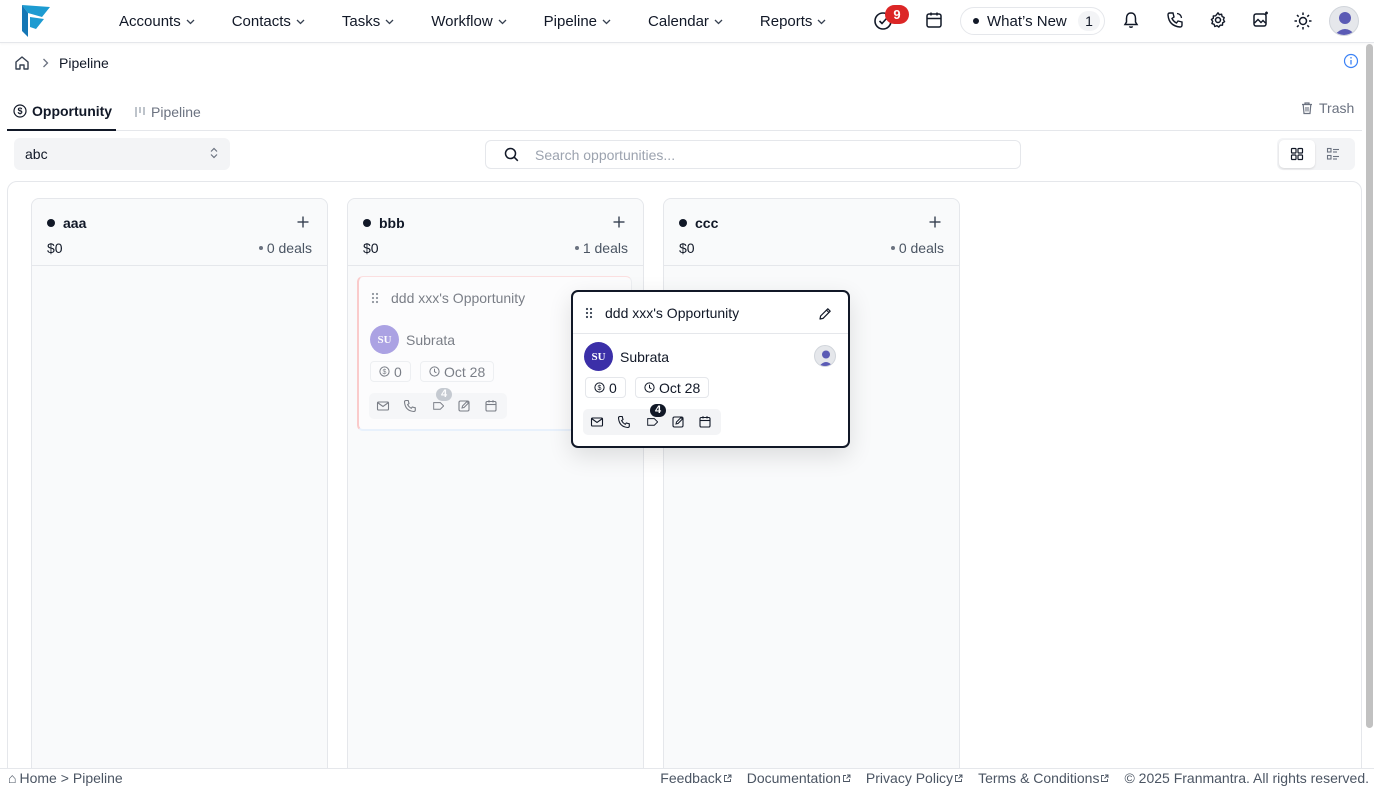 Image resolution: width=1374 pixels, height=787 pixels. I want to click on tag-count-badge: 4, so click(658, 410).